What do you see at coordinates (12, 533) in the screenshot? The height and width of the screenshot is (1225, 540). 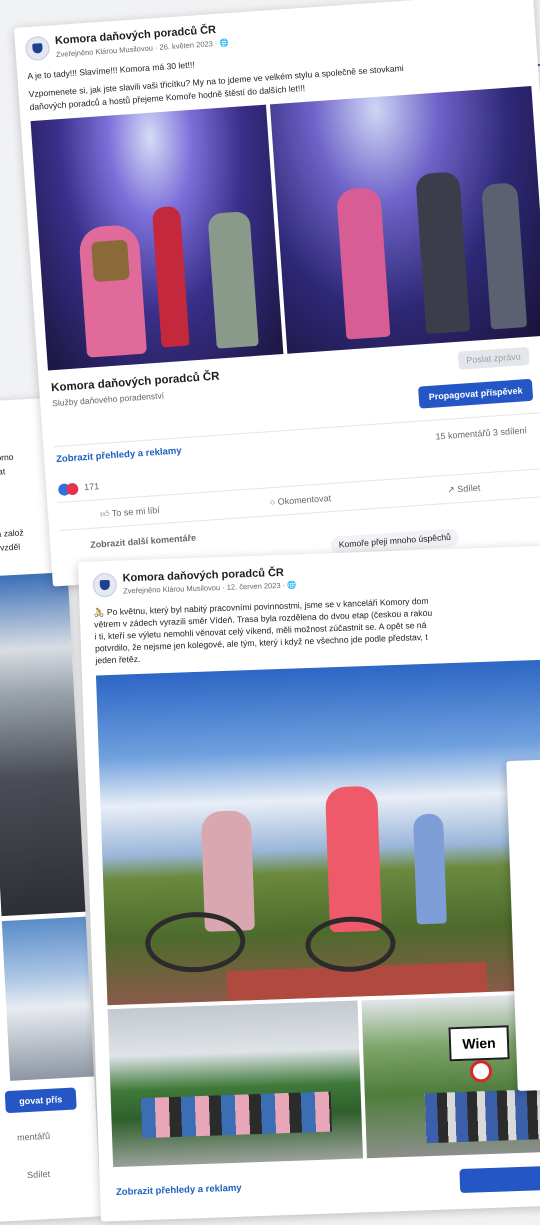 I see `left-text-3: byla založ` at bounding box center [12, 533].